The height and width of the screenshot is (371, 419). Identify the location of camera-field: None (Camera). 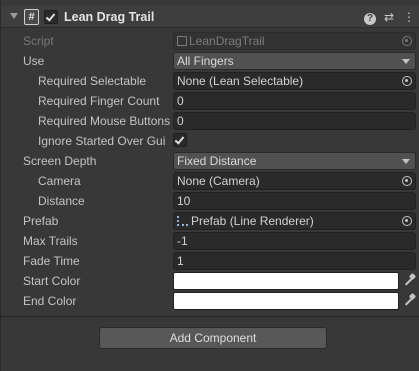
(294, 181).